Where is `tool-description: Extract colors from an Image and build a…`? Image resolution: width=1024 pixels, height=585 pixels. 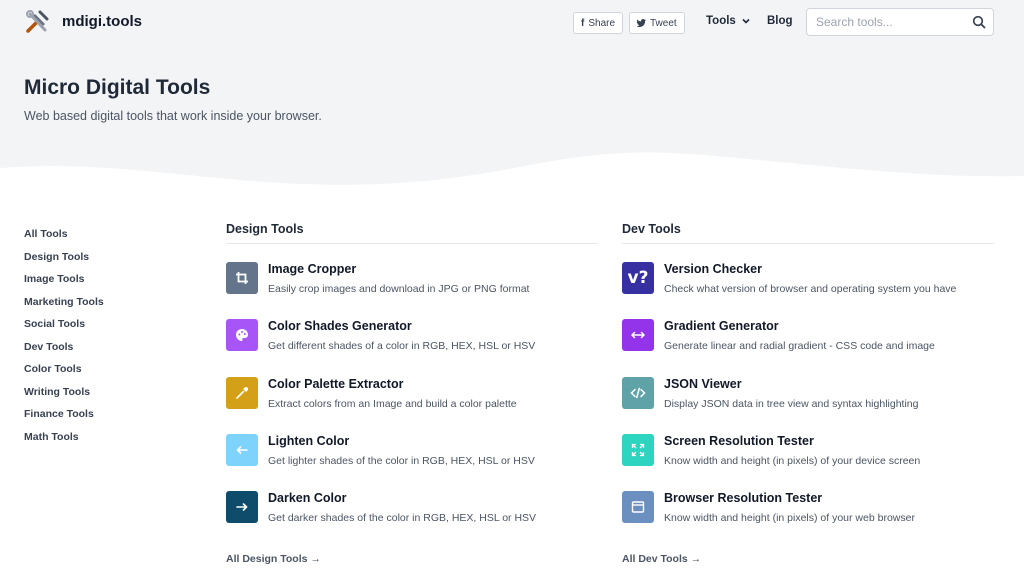
tool-description: Extract colors from an Image and build a… is located at coordinates (392, 404).